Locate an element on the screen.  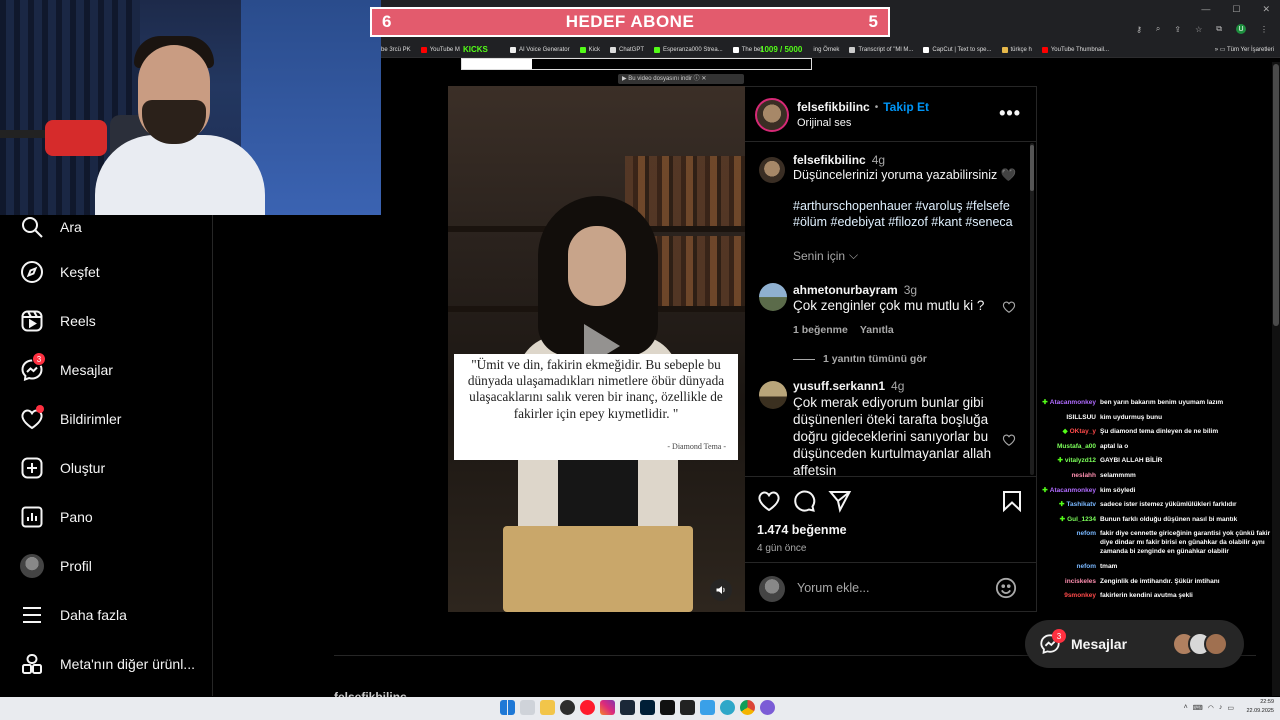
nav-item-explore: Keşfet is located at coordinates (60, 272).